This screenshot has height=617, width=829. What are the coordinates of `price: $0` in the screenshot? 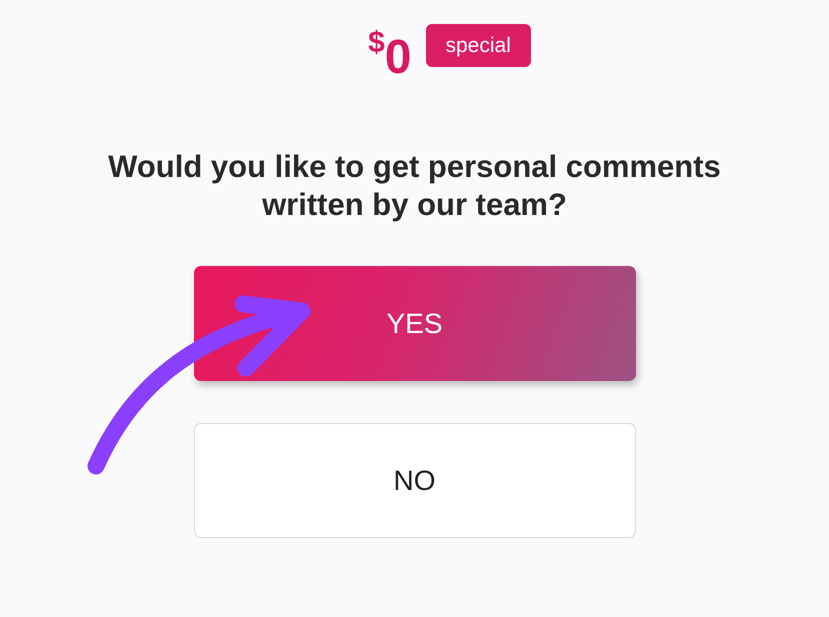 It's located at (390, 53).